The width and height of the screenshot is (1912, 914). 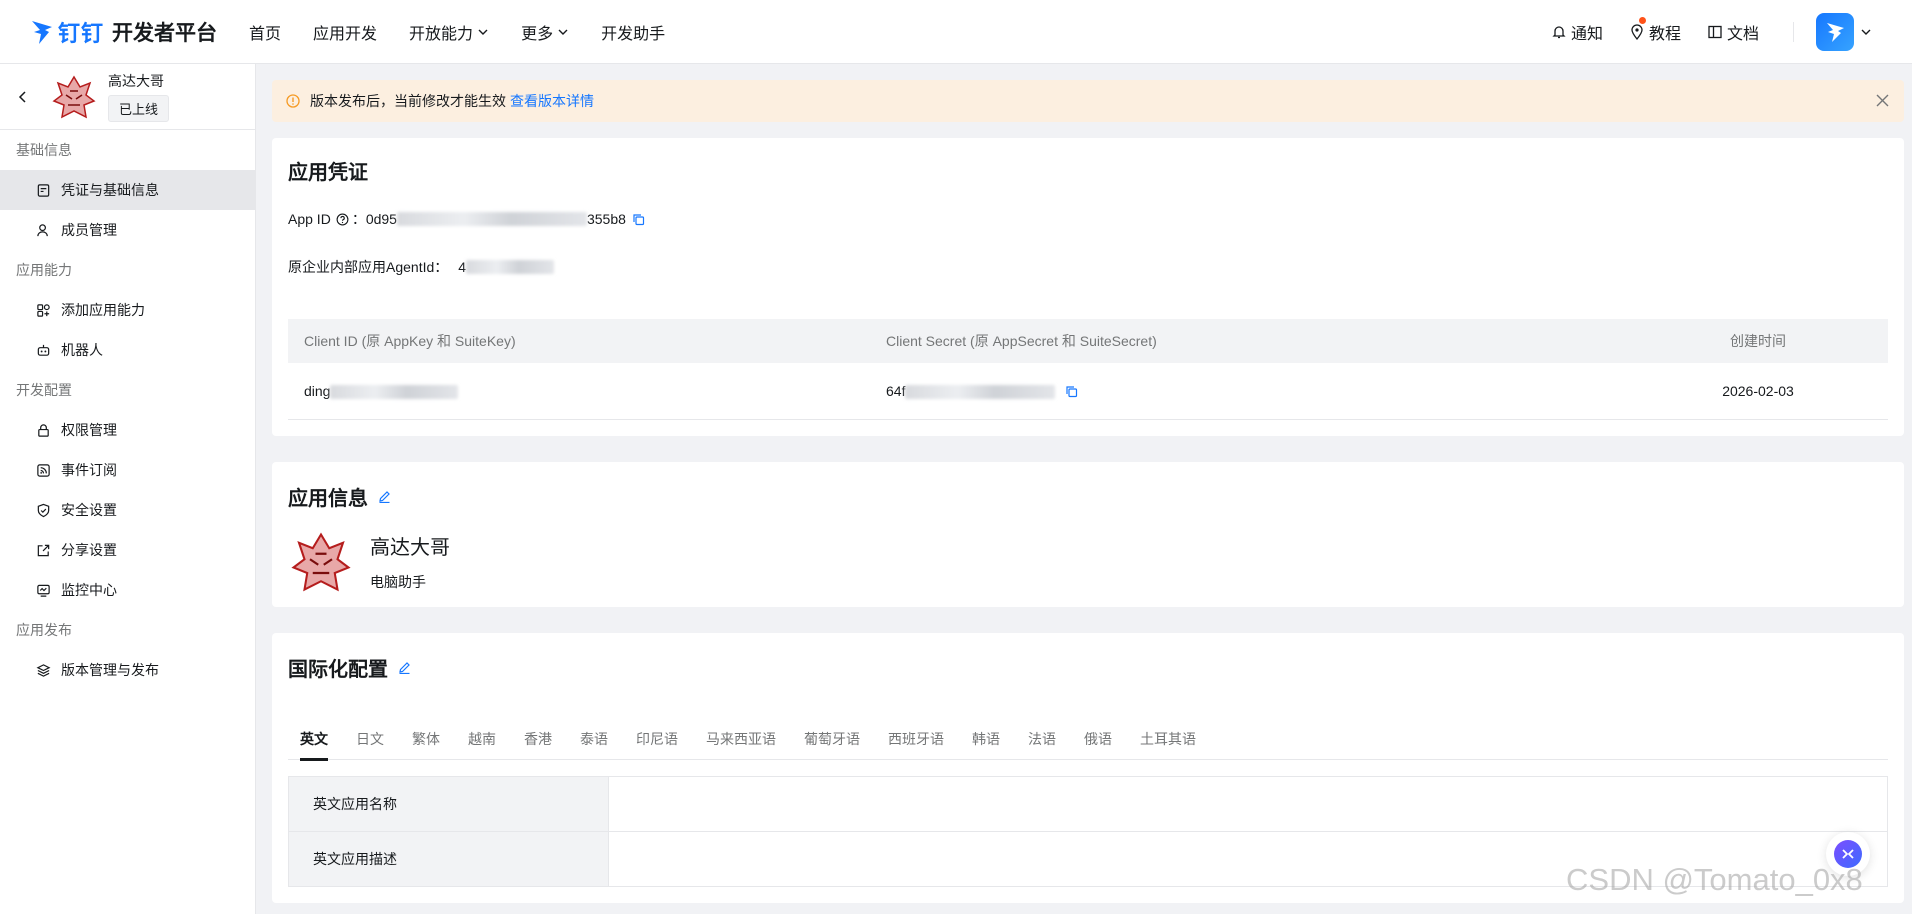 I want to click on tab-lang: 香港, so click(x=538, y=739).